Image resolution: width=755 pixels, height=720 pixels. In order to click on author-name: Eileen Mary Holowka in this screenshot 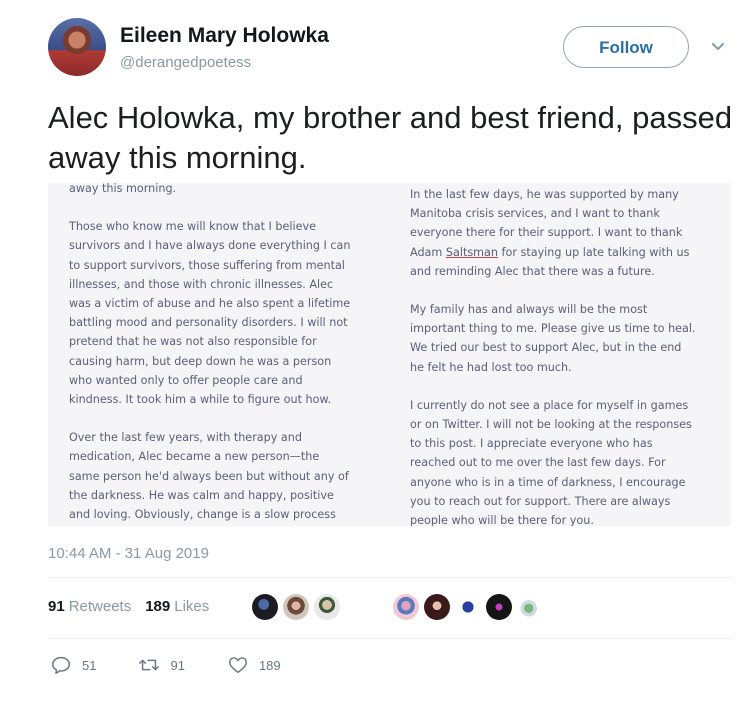, I will do `click(224, 36)`.